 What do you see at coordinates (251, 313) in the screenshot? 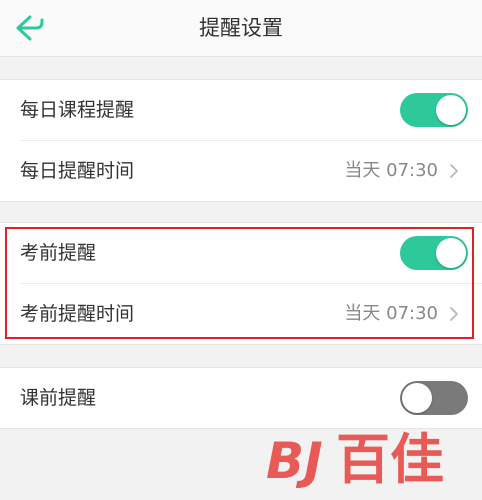
I see `row-exam-reminder-time: 考前提醒时间 当天 07:30` at bounding box center [251, 313].